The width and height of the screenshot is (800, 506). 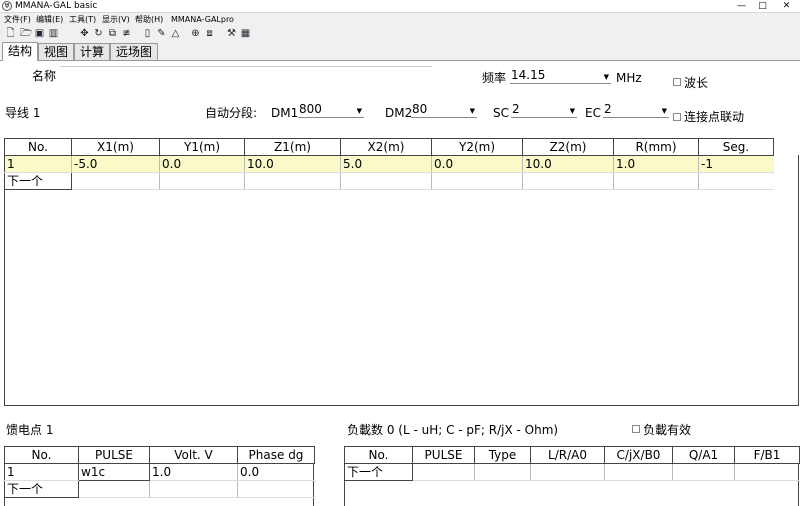 I want to click on table-row: 1 w1c 1.0 0.0, so click(x=159, y=472).